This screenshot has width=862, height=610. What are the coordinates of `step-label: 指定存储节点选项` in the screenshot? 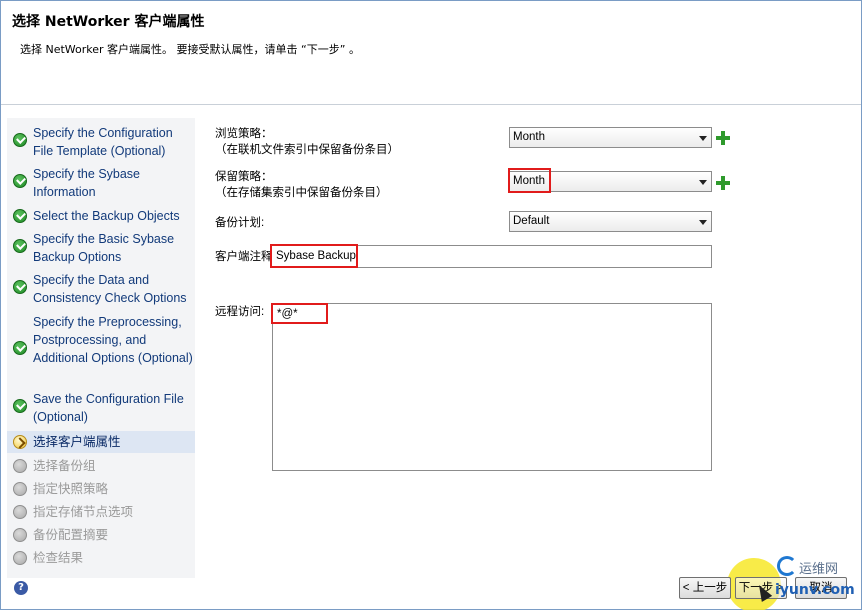 It's located at (83, 512).